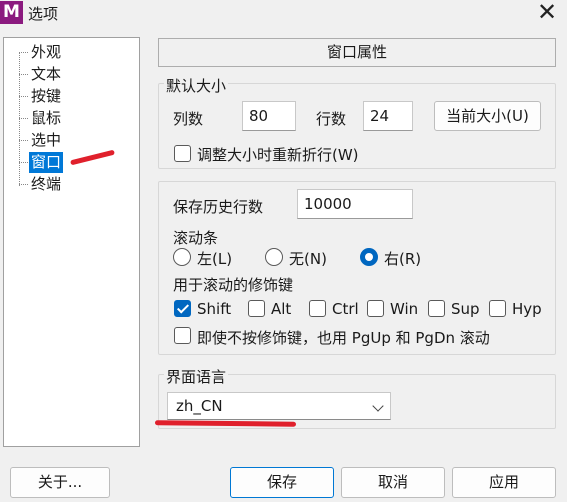  I want to click on columns-label: 列数, so click(188, 119).